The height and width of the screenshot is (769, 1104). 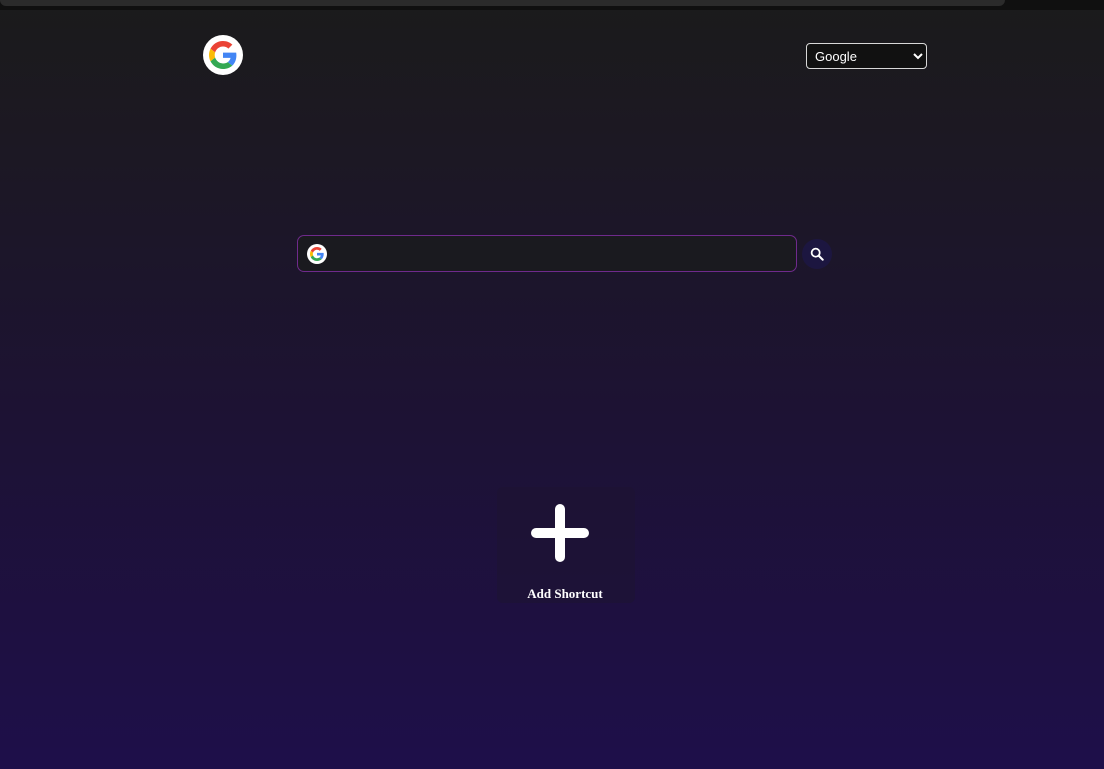 I want to click on search-input, so click(x=564, y=254).